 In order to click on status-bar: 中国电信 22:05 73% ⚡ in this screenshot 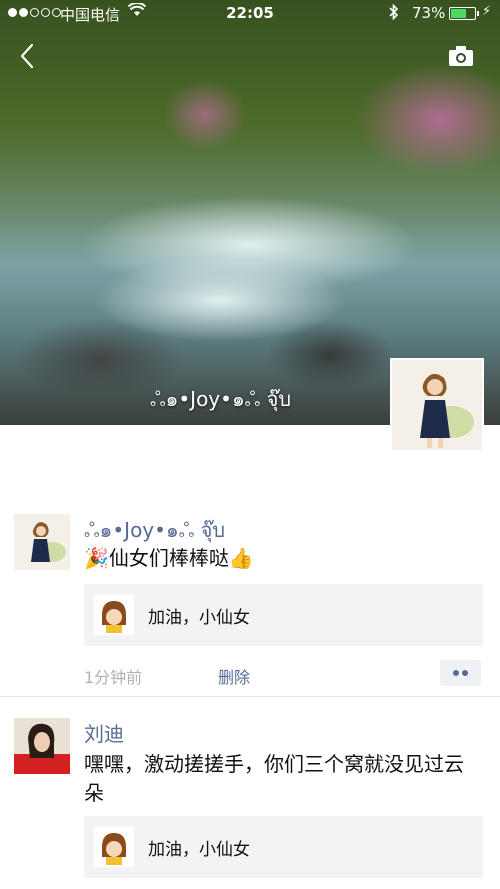, I will do `click(250, 14)`.